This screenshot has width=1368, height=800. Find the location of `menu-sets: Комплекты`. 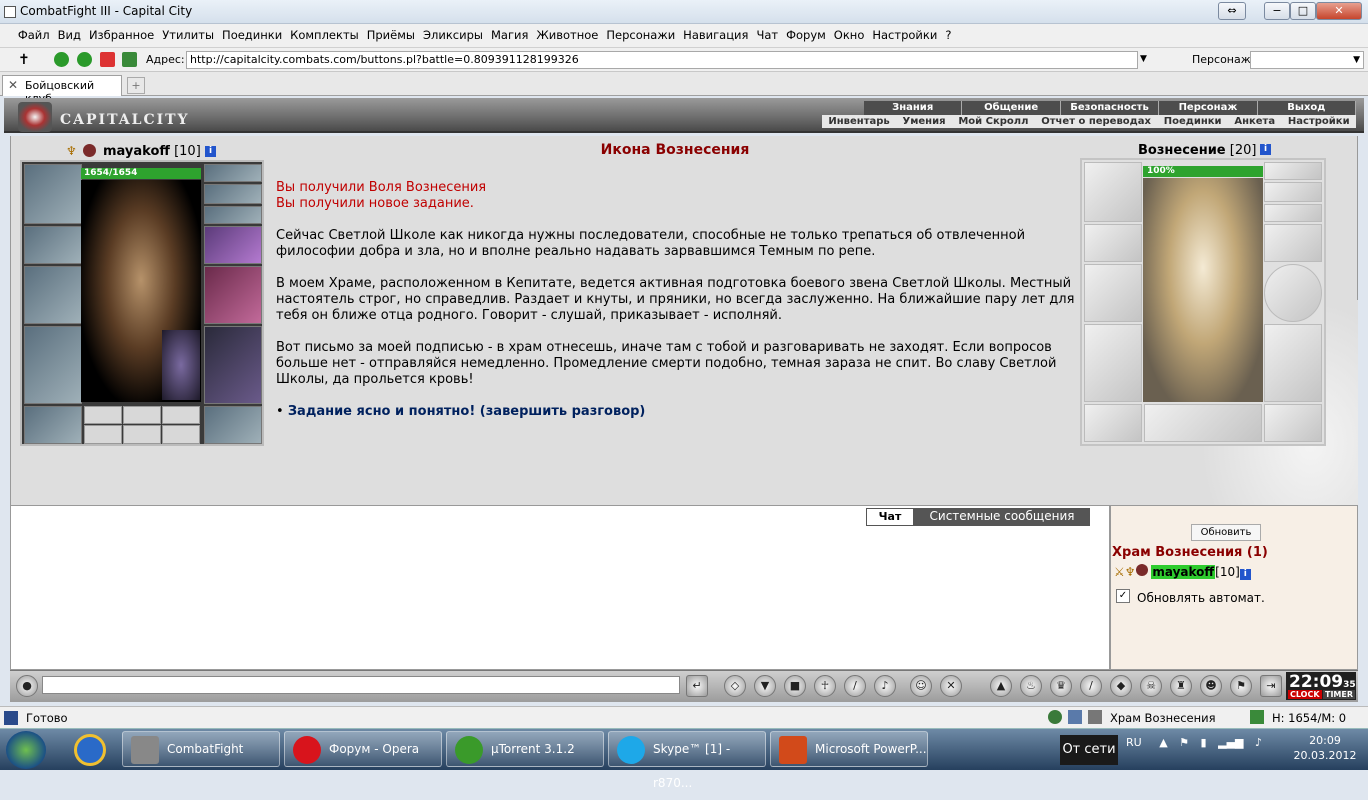

menu-sets: Комплекты is located at coordinates (324, 35).